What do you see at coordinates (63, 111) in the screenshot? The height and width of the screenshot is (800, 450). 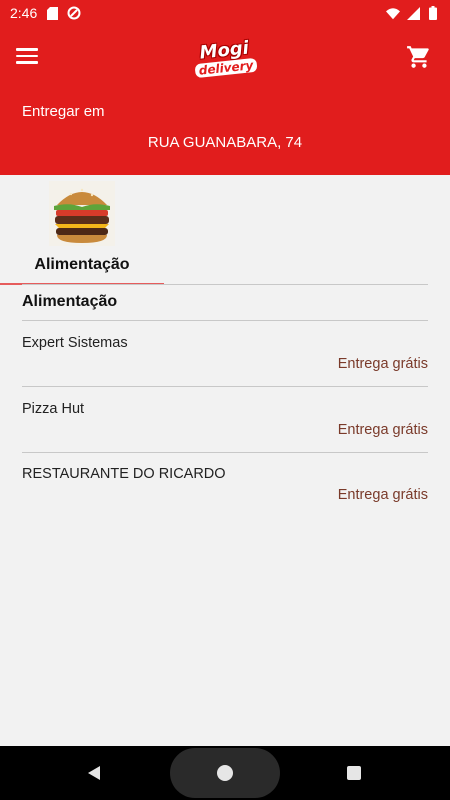 I see `delivery-label: Entregar em` at bounding box center [63, 111].